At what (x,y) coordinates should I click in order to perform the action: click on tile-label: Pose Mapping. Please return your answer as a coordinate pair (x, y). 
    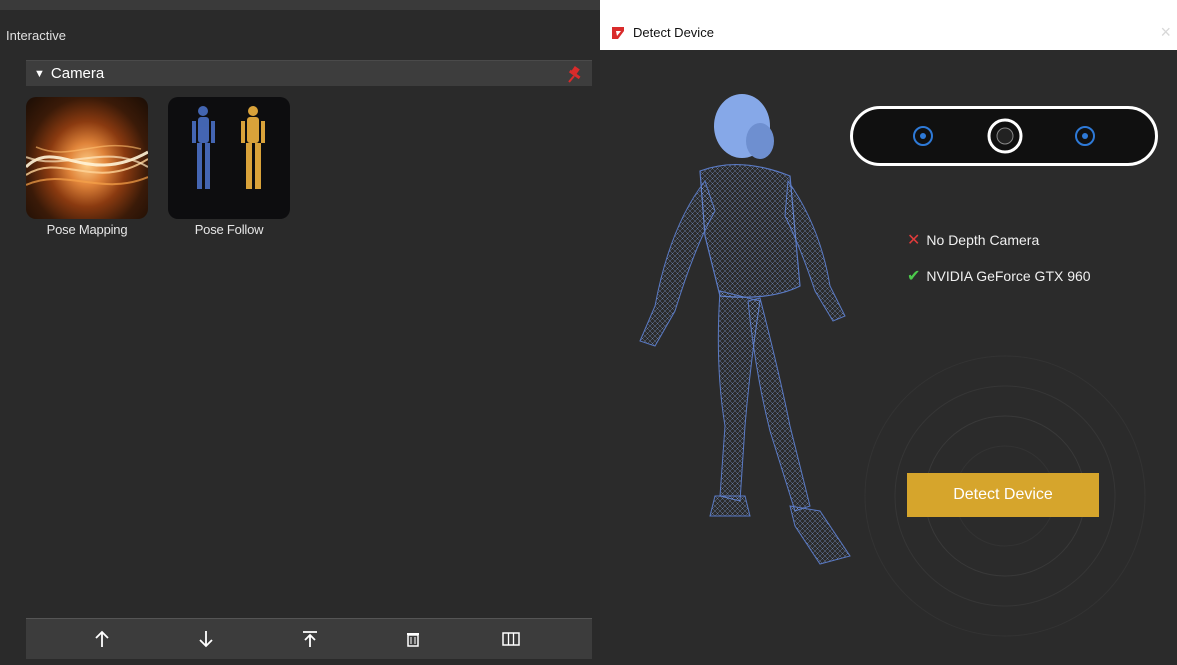
    Looking at the image, I should click on (87, 229).